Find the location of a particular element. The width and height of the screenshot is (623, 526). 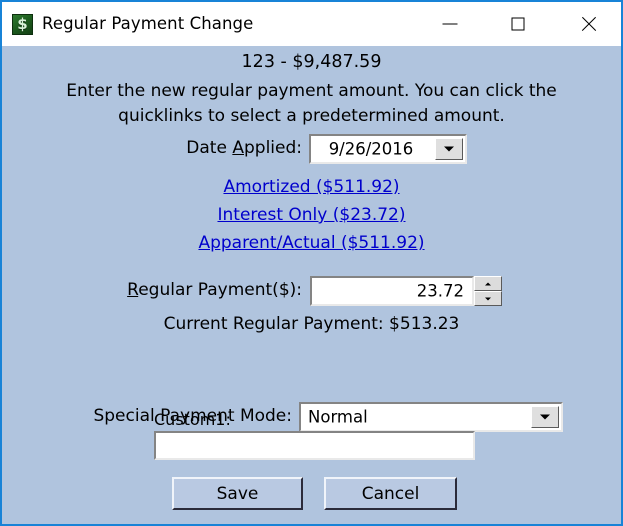

regular-payment-stepper is located at coordinates (488, 291).